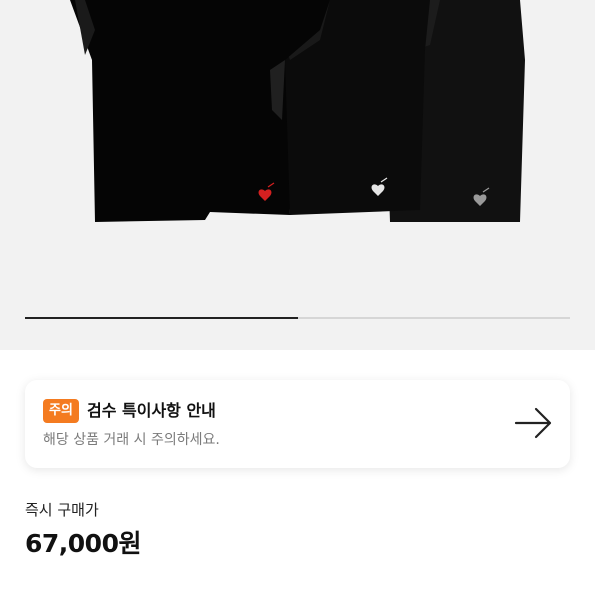 The height and width of the screenshot is (595, 595). Describe the element at coordinates (151, 410) in the screenshot. I see `notice-title: 검수 특이사항 안내` at that location.